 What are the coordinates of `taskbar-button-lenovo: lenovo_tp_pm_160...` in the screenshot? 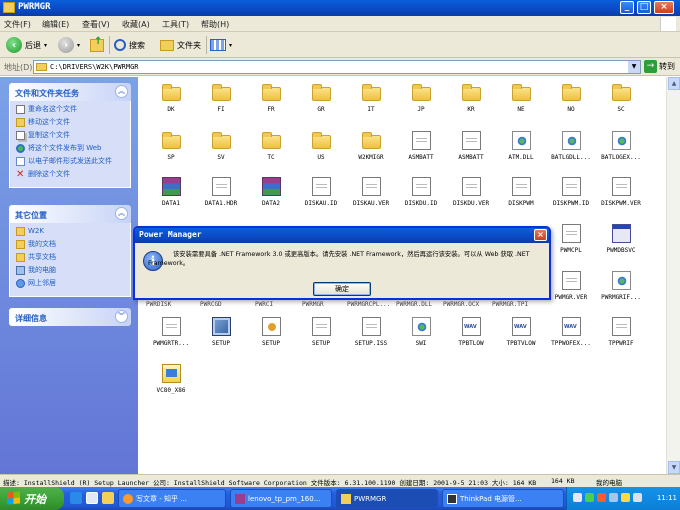 It's located at (281, 498).